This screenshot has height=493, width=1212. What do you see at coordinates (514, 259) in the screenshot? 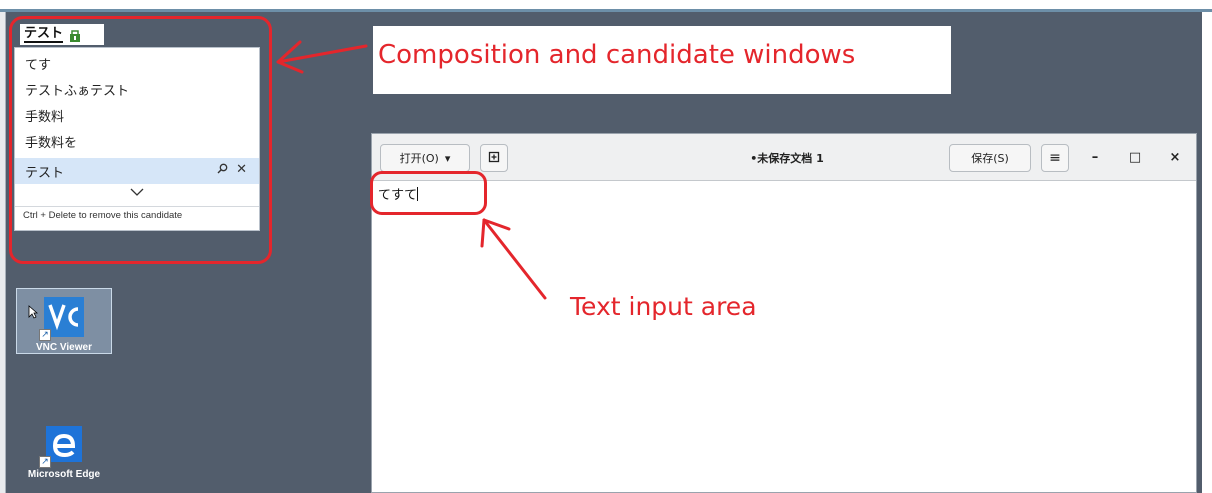
I see `text-area-arrow-icon` at bounding box center [514, 259].